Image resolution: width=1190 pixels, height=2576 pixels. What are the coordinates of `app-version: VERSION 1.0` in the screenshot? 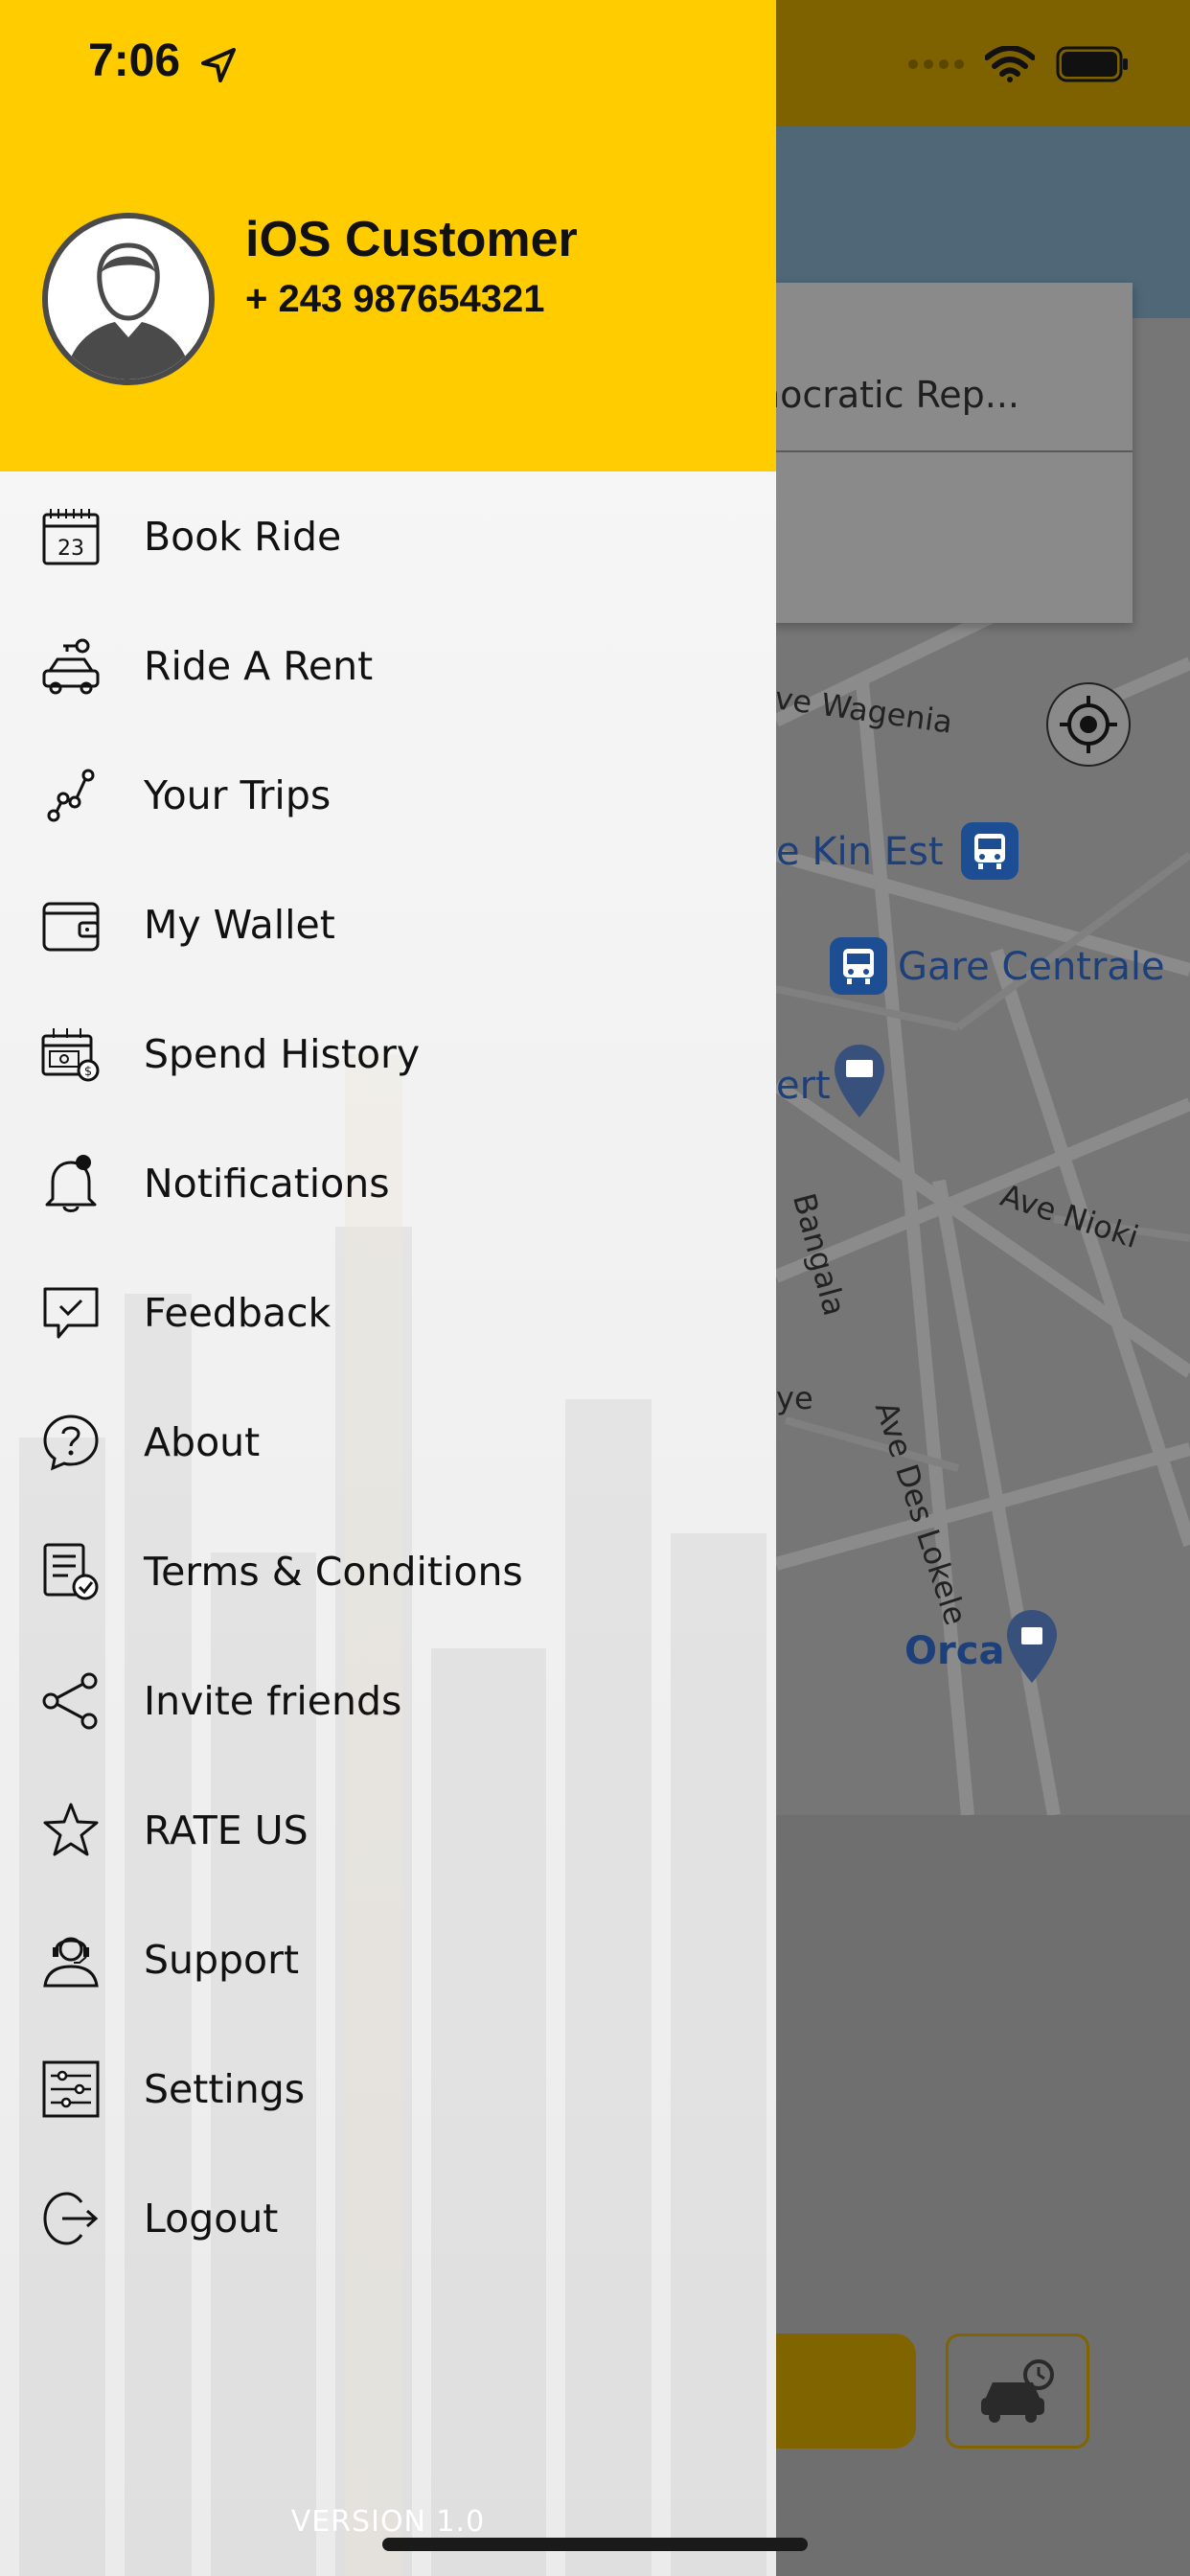 It's located at (388, 2522).